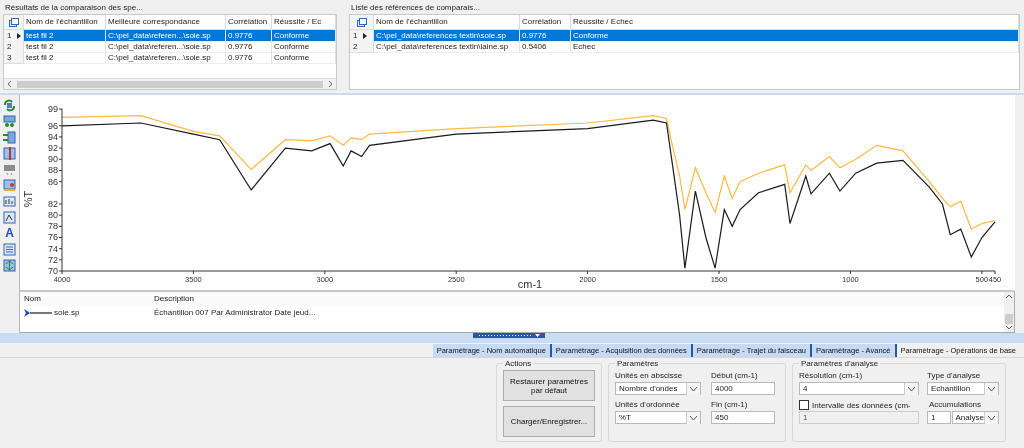  What do you see at coordinates (649, 376) in the screenshot?
I see `field-label: Unités en abscisse` at bounding box center [649, 376].